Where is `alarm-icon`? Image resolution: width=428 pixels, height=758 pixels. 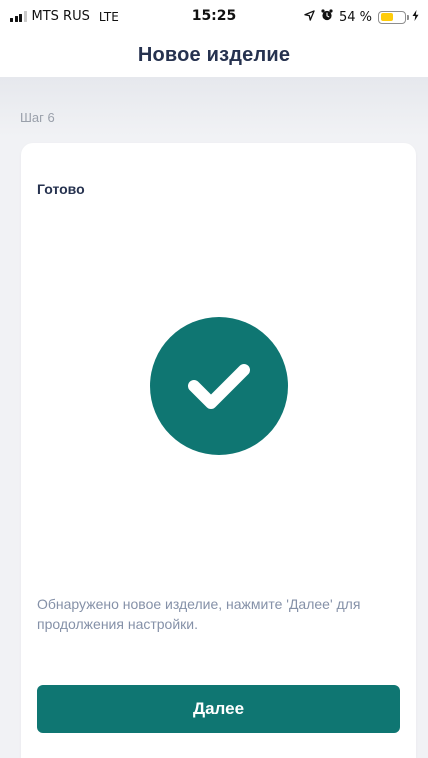
alarm-icon is located at coordinates (327, 17).